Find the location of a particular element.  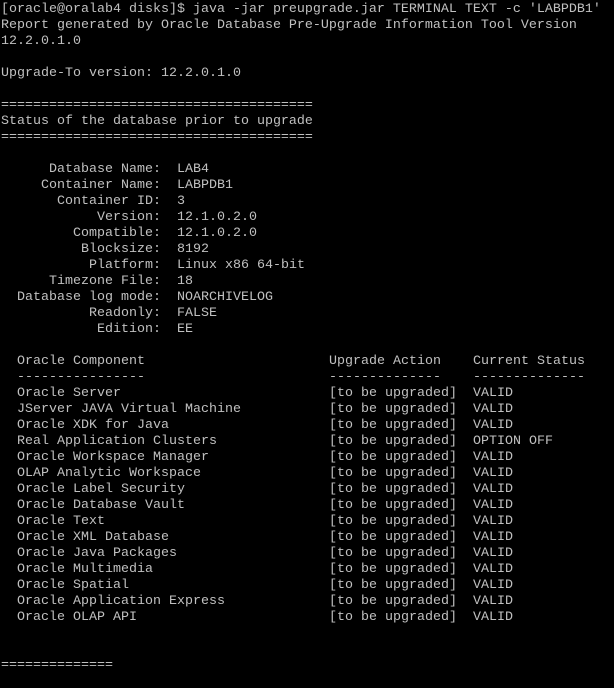

component-name: Oracle Spatial is located at coordinates (73, 585).